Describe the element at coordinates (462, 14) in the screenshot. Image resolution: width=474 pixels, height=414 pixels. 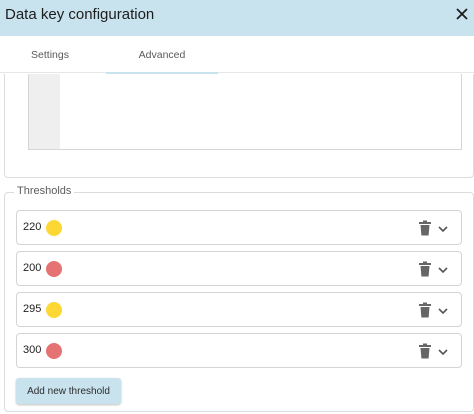
I see `close-icon` at that location.